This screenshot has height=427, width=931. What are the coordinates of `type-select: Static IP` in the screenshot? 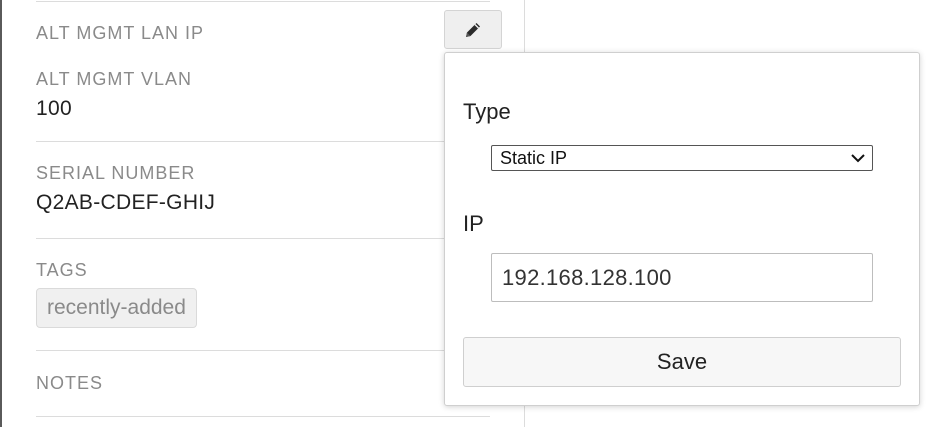 It's located at (682, 158).